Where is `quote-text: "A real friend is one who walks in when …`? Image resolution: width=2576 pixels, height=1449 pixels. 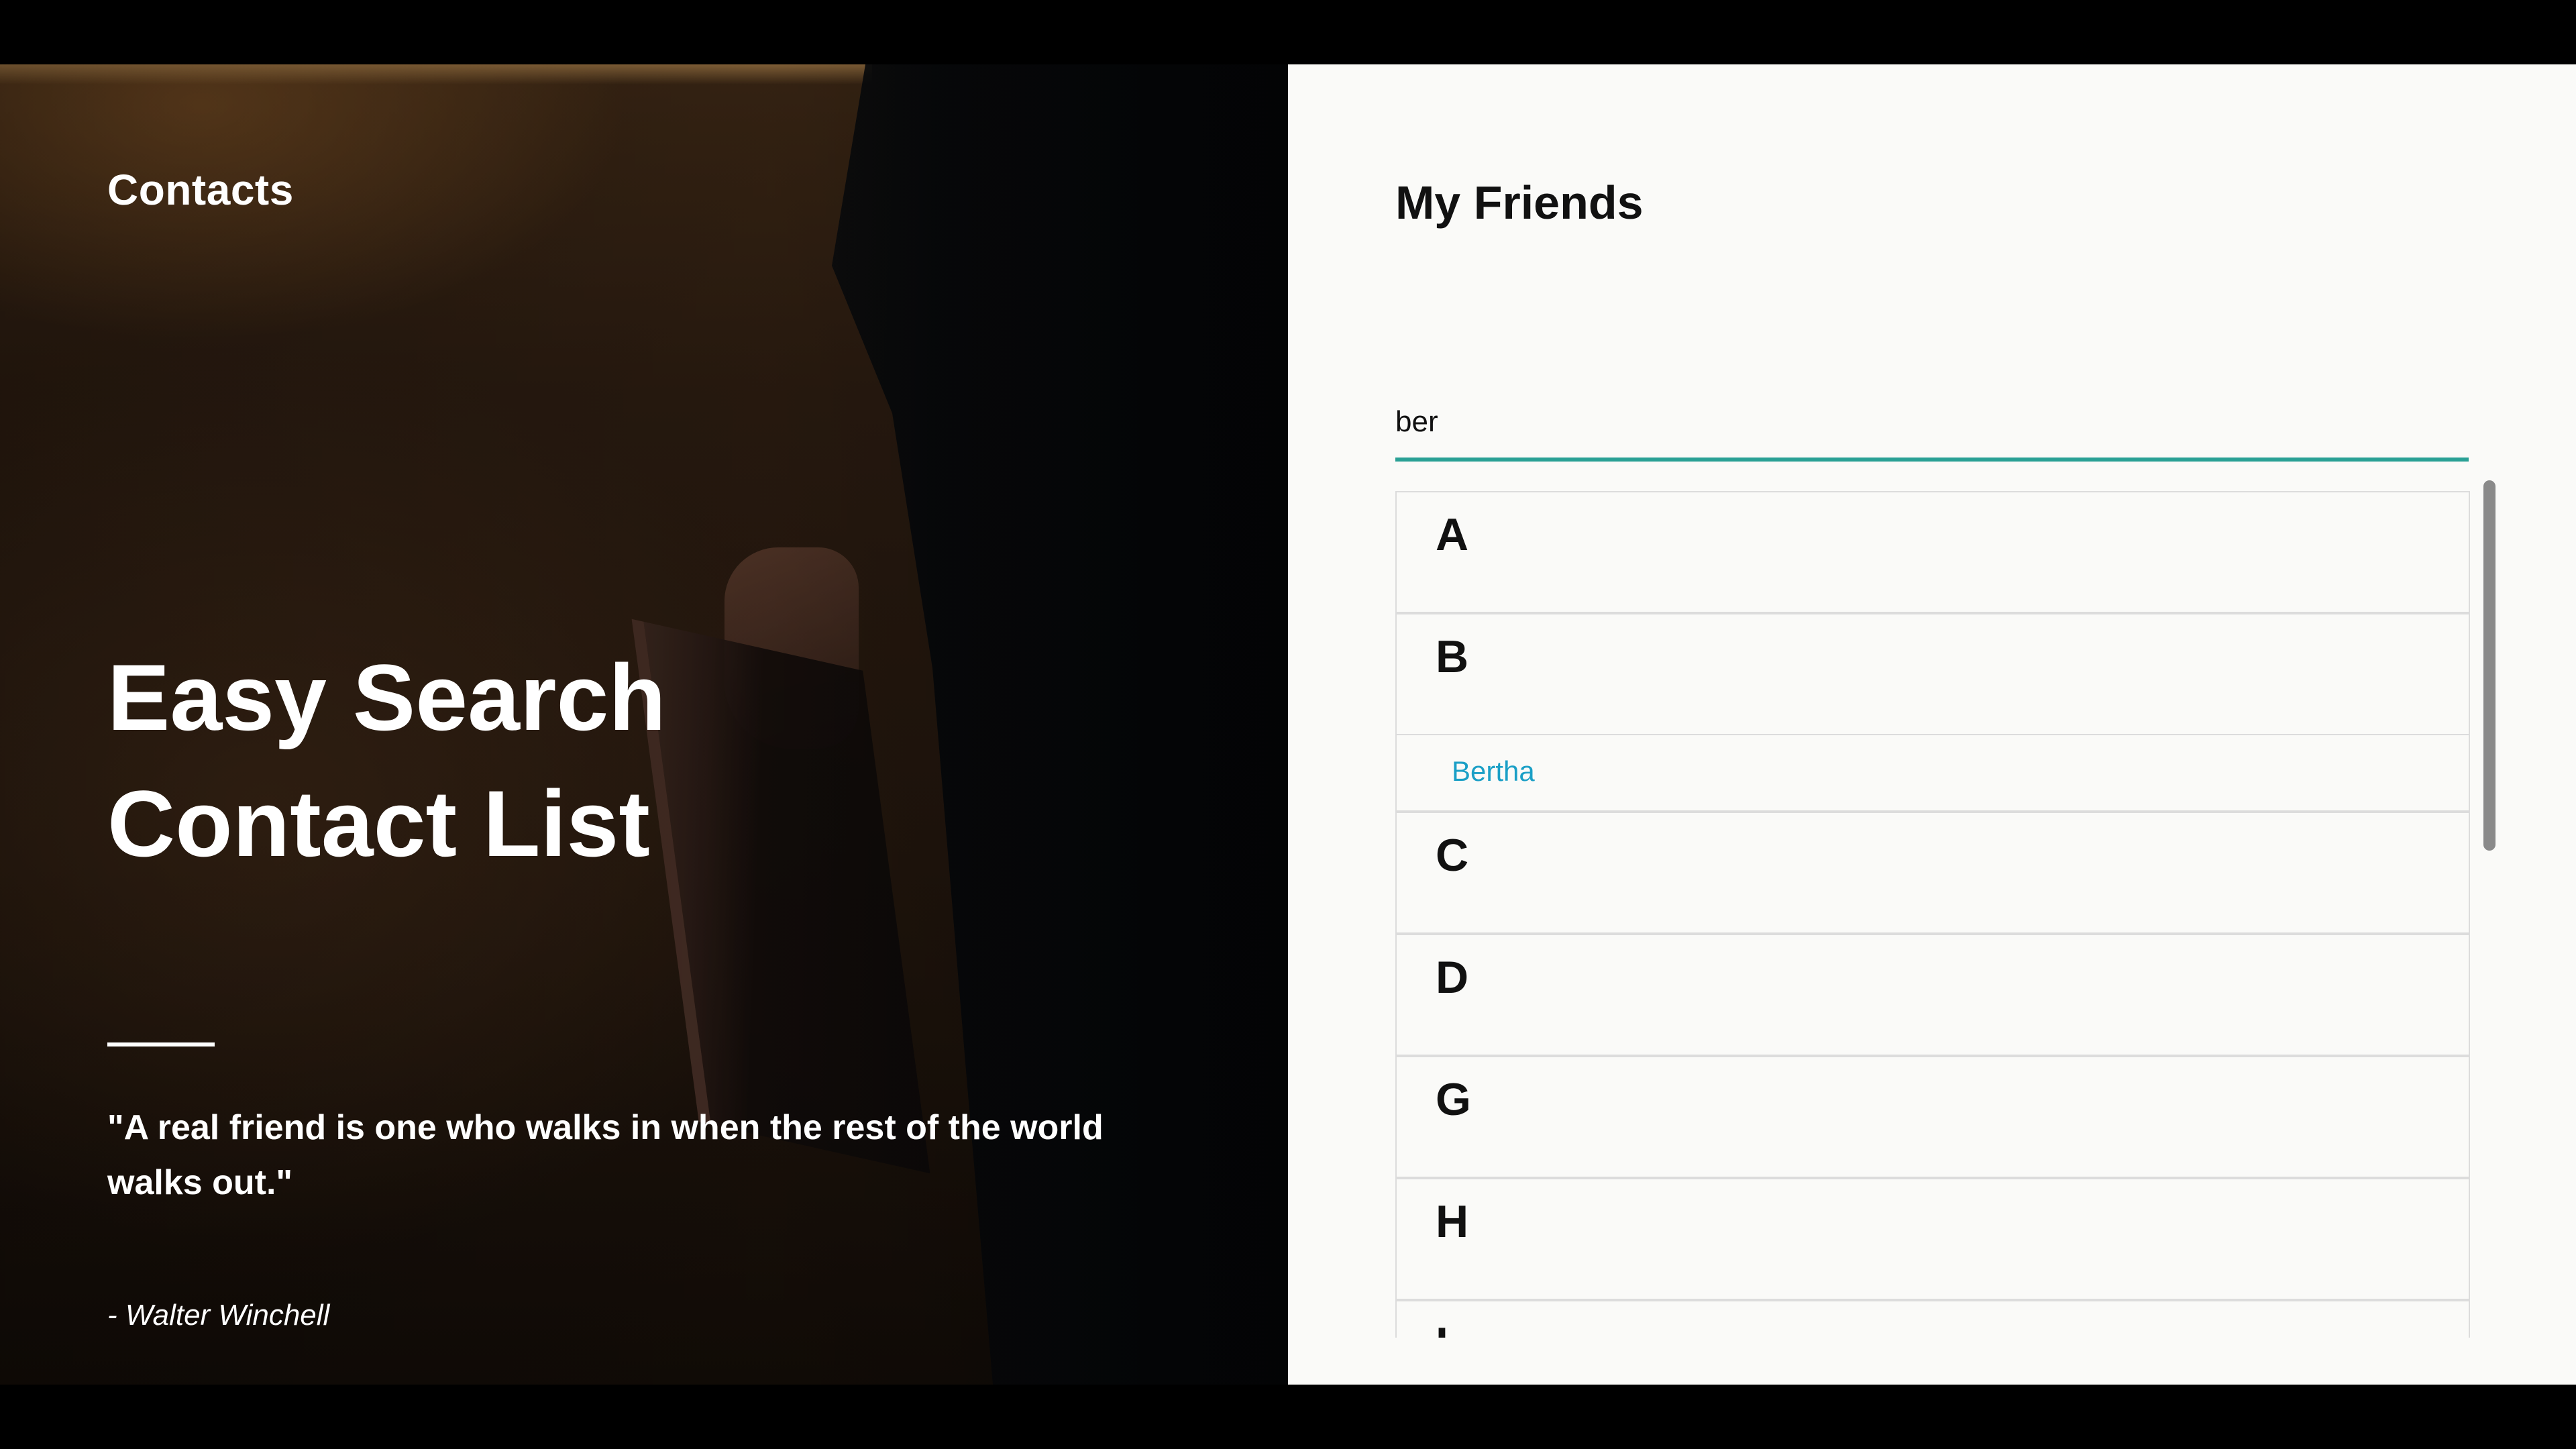 quote-text: "A real friend is one who walks in when … is located at coordinates (605, 1155).